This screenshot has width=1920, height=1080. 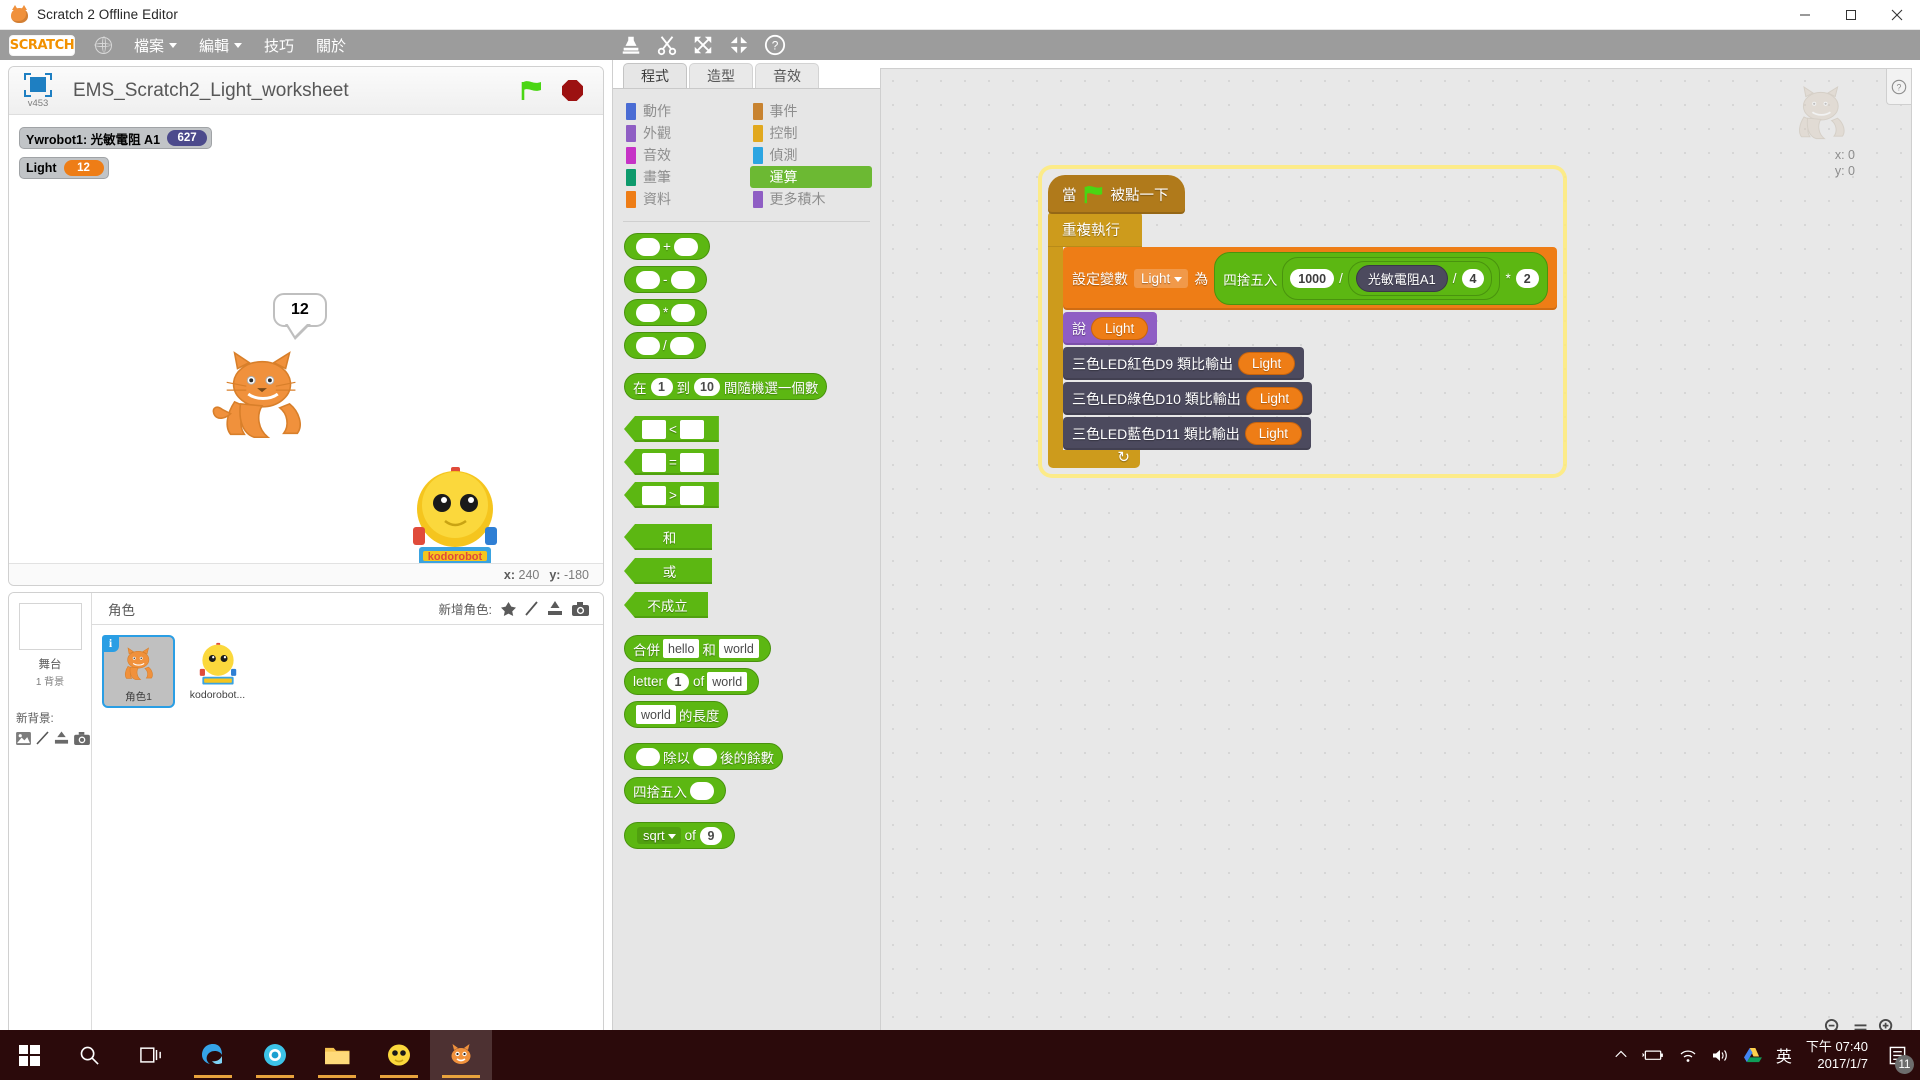 I want to click on block-divide-inner: 光敏電阻A1 / 4, so click(x=1420, y=278).